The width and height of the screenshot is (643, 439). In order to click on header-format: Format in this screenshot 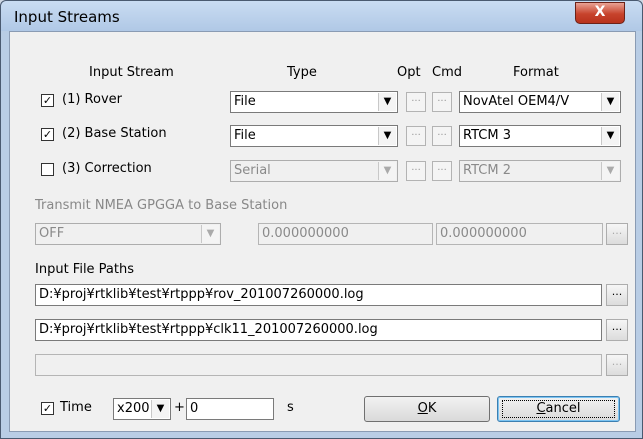, I will do `click(536, 72)`.